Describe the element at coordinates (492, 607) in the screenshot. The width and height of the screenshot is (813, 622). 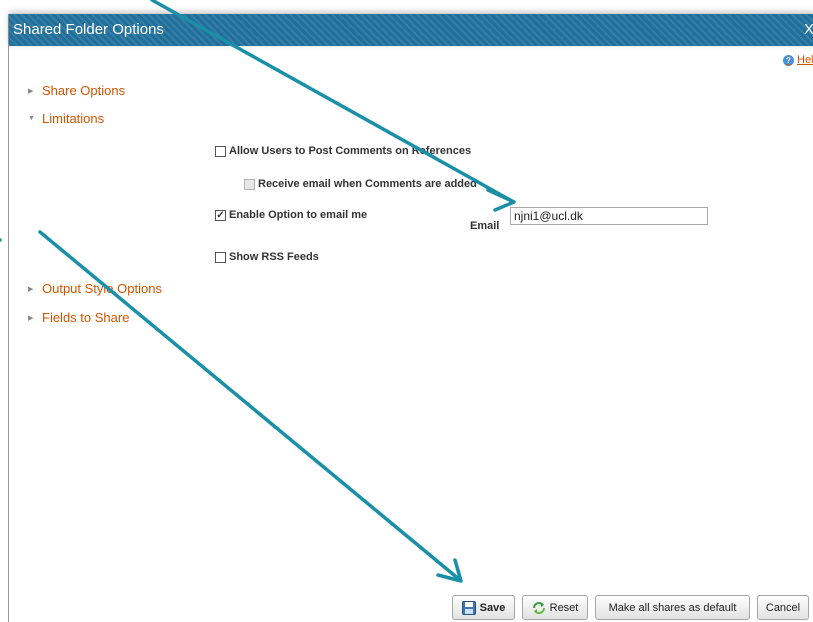
I see `save-button-label: Save` at that location.